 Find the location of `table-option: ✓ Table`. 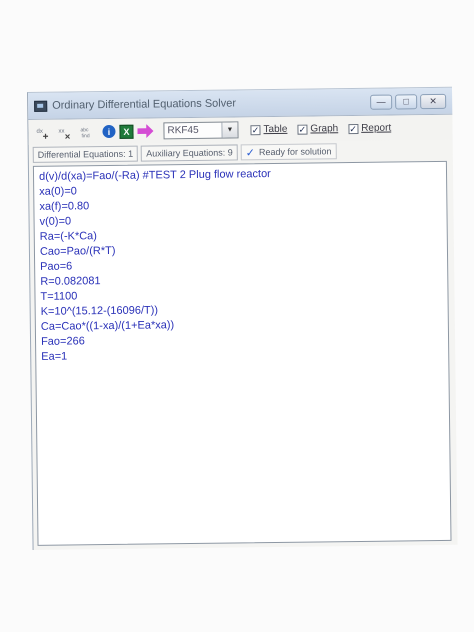

table-option: ✓ Table is located at coordinates (268, 129).